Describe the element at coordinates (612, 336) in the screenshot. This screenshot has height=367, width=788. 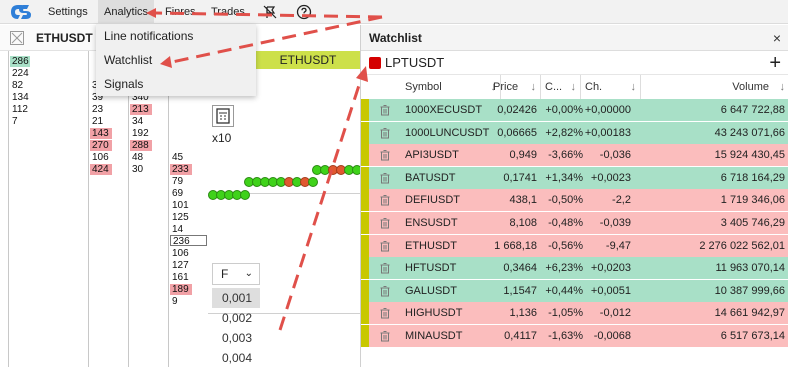
I see `cell-change: -0,0068` at that location.